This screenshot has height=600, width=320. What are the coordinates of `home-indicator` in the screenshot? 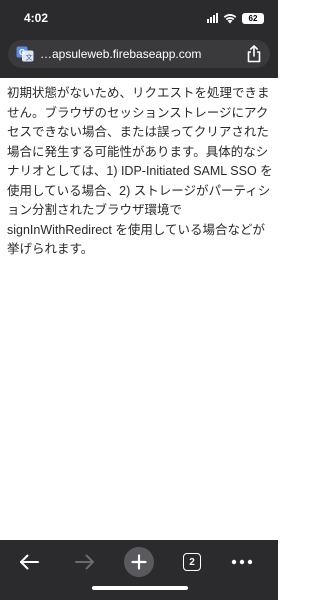 It's located at (140, 588).